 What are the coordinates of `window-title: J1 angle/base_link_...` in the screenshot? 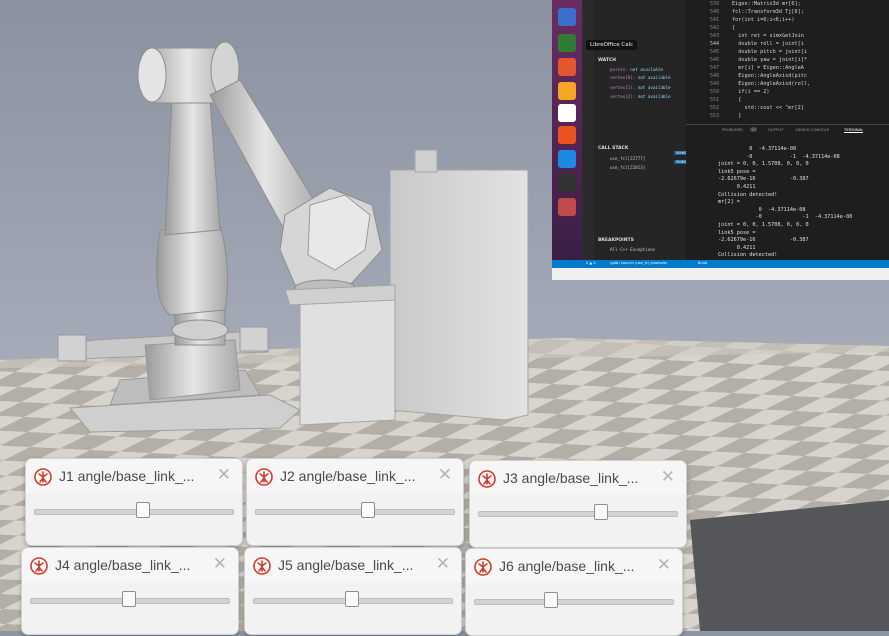 It's located at (127, 476).